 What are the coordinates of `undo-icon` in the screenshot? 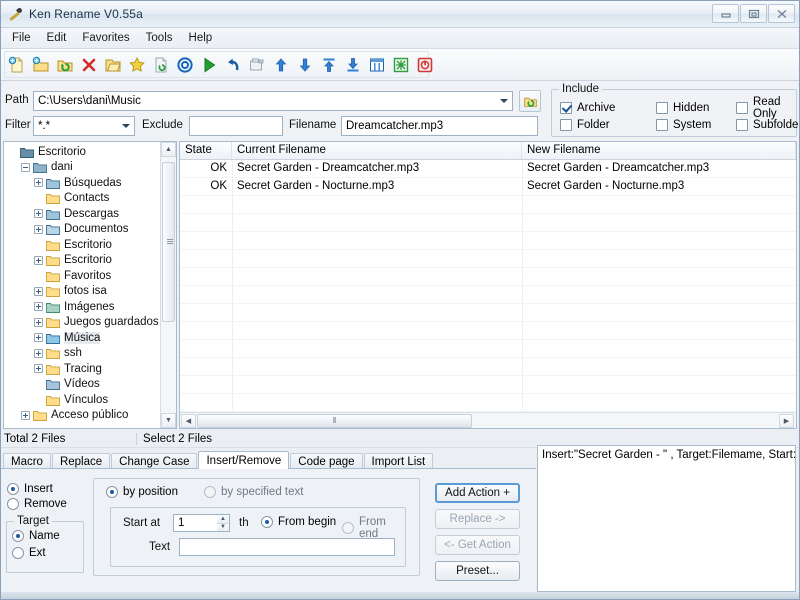 It's located at (233, 65).